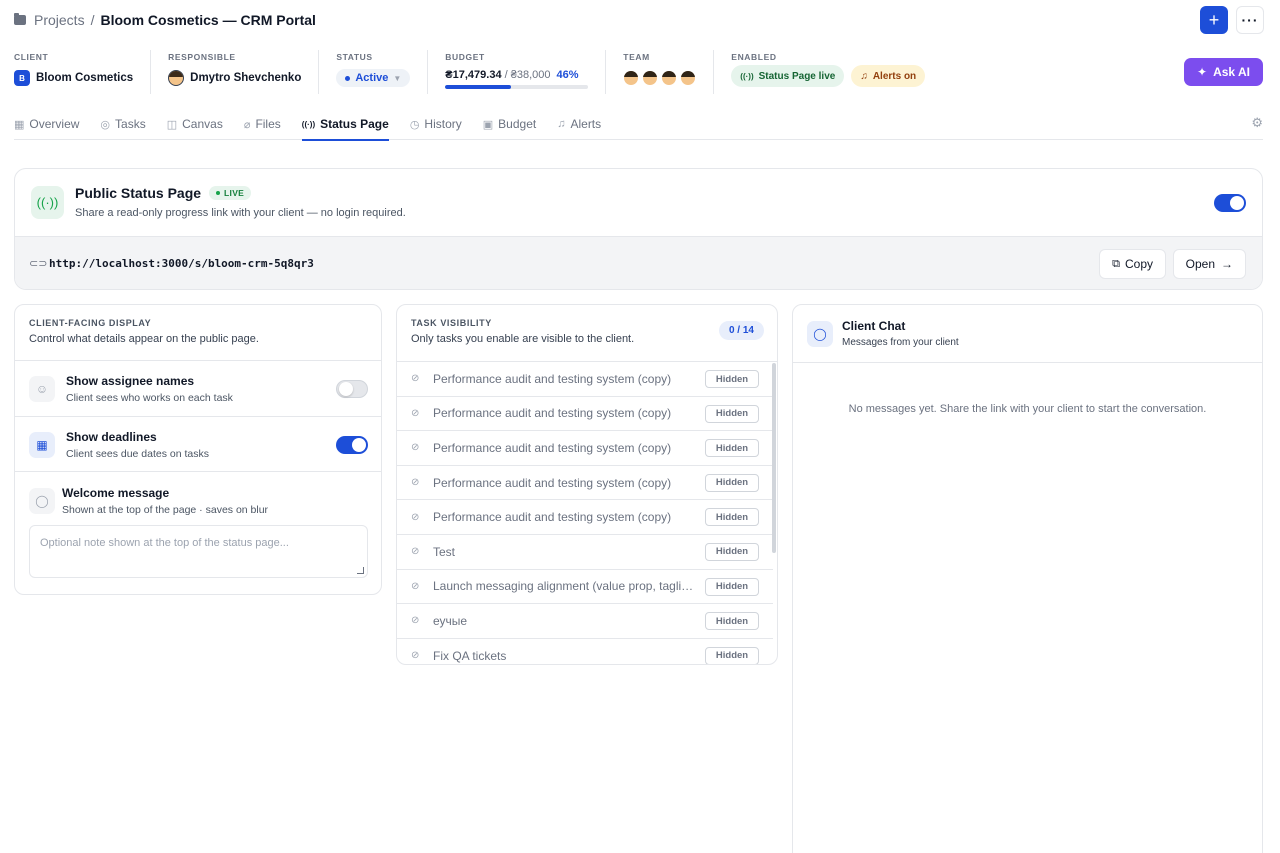 Image resolution: width=1280 pixels, height=853 pixels. I want to click on tab-files: ⌀ Files, so click(262, 124).